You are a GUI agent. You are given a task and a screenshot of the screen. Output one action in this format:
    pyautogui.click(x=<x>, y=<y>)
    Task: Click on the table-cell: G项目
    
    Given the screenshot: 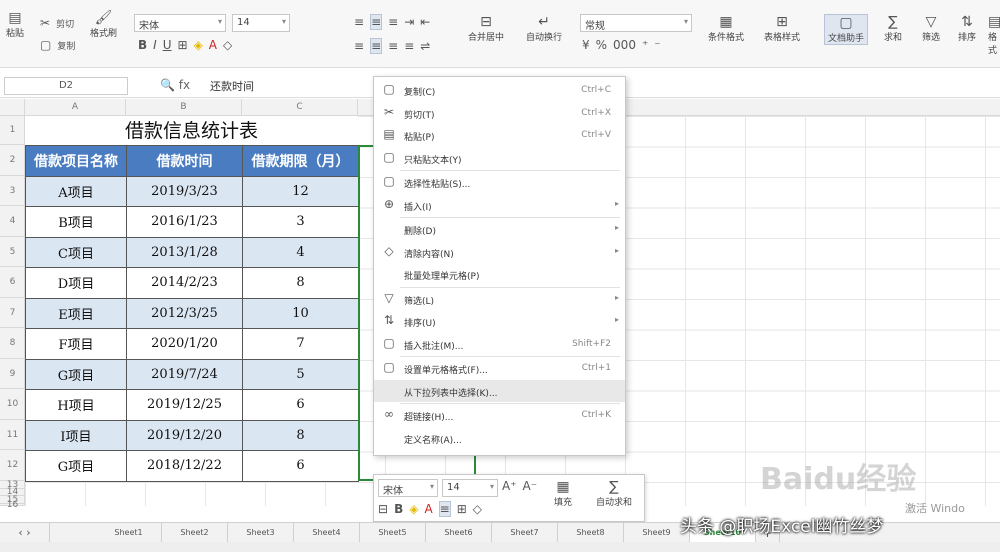 What is the action you would take?
    pyautogui.click(x=76, y=466)
    